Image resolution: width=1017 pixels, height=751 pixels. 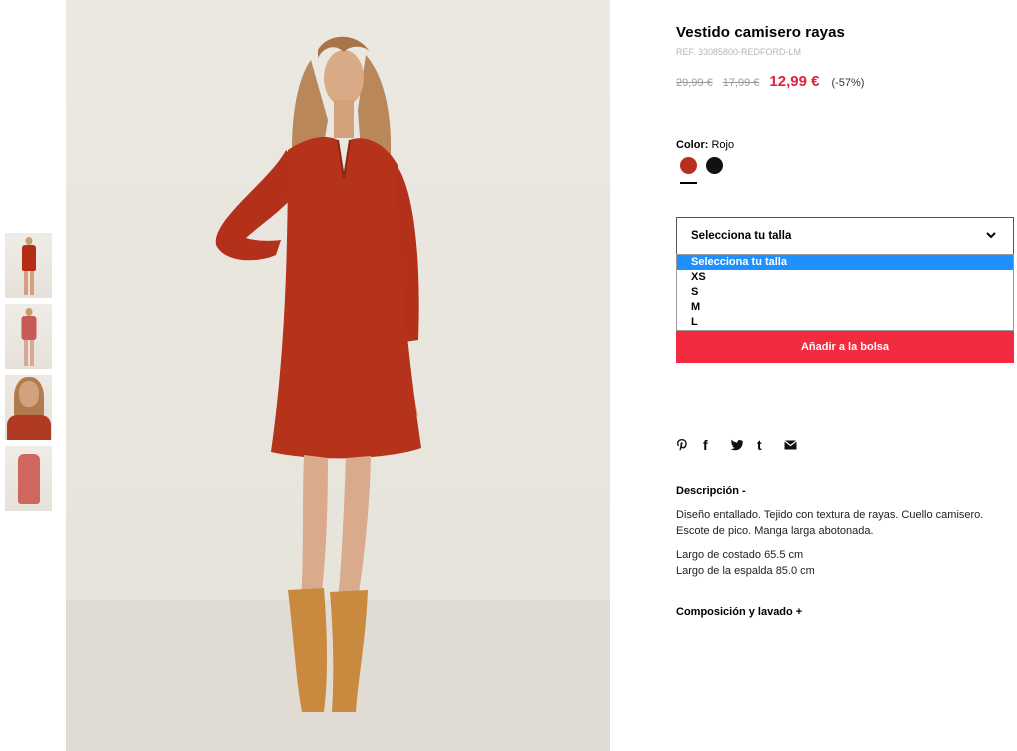 I want to click on facebook-icon: f, so click(x=716, y=445).